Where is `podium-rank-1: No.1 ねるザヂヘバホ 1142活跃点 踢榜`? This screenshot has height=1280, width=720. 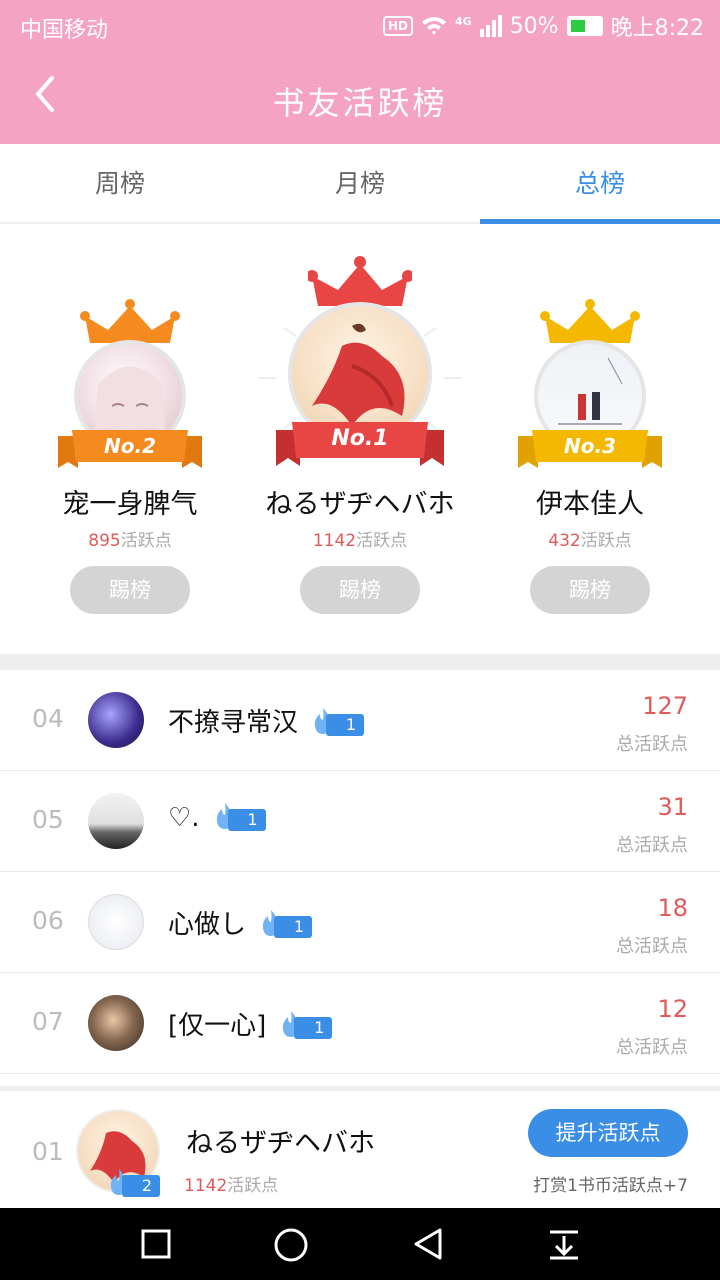 podium-rank-1: No.1 ねるザヂヘバホ 1142活跃点 踢榜 is located at coordinates (360, 440).